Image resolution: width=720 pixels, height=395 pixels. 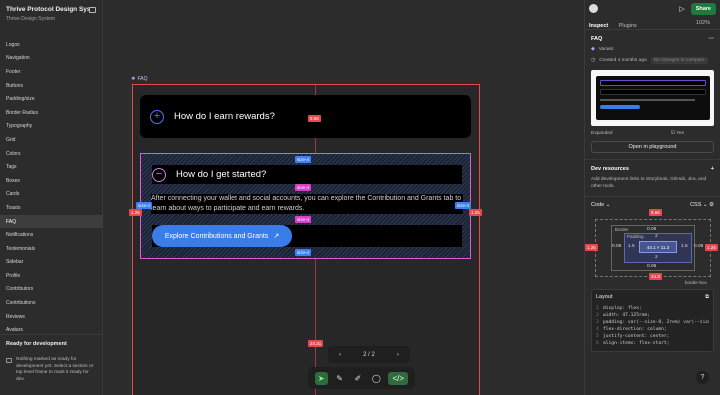 I want to click on sidebar-item-contributions: Contributions, so click(x=51, y=303).